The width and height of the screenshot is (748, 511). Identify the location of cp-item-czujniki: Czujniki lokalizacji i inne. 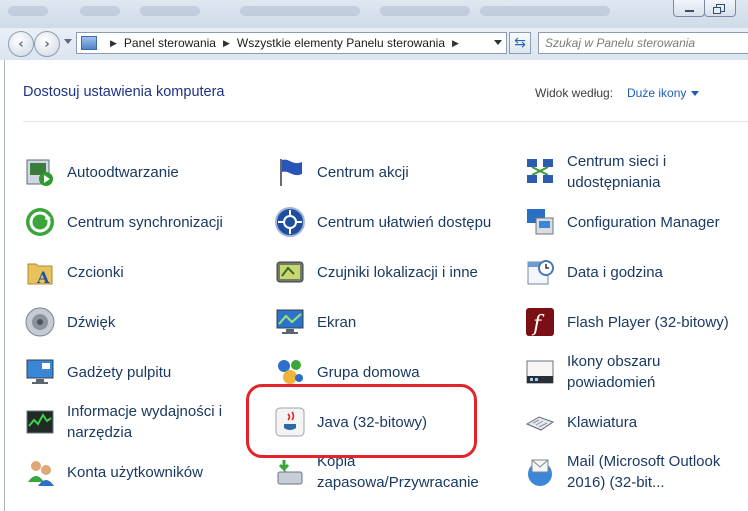
(393, 272).